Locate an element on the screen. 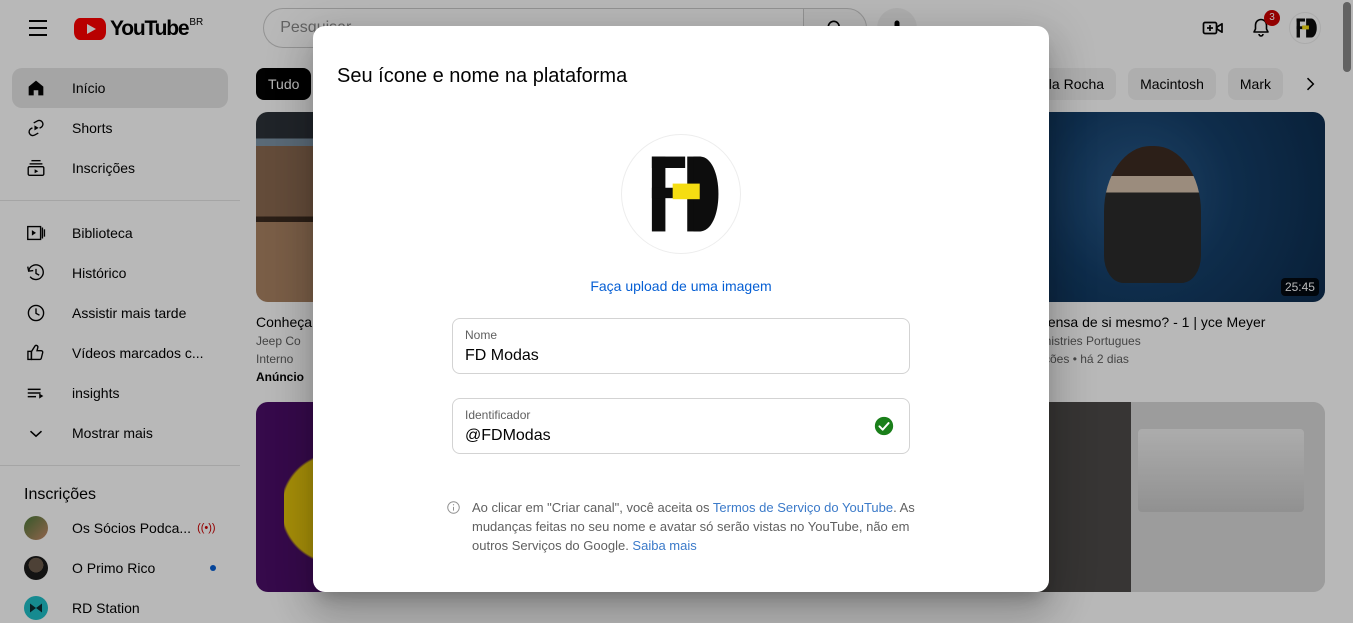  info-icon is located at coordinates (454, 527).